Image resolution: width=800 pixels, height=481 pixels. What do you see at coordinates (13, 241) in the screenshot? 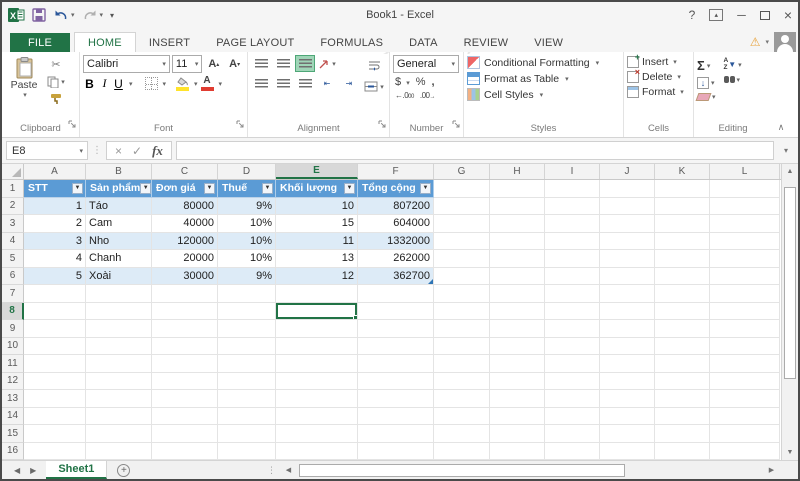
I see `row-header-4: 4` at bounding box center [13, 241].